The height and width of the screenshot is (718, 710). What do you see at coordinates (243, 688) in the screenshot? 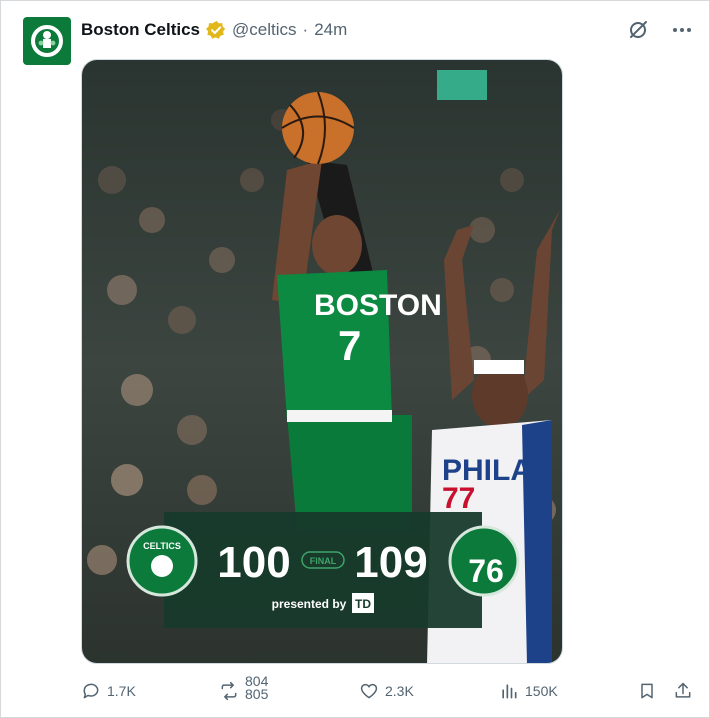
I see `repost-button: 804 805` at bounding box center [243, 688].